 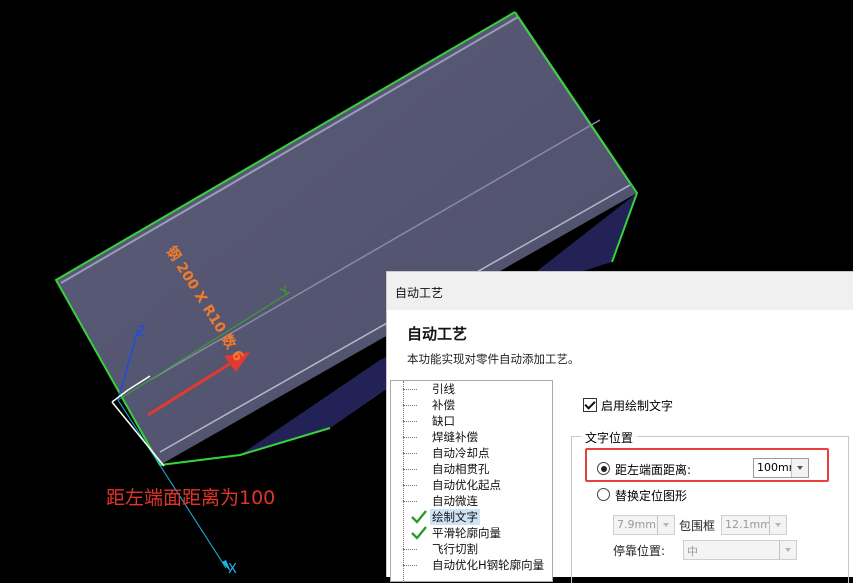 What do you see at coordinates (141, 332) in the screenshot?
I see `z-axis-label: Z` at bounding box center [141, 332].